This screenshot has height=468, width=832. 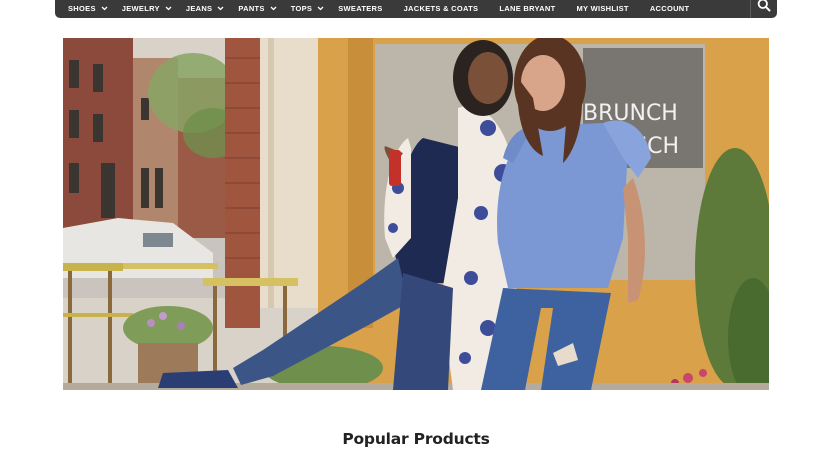 I want to click on nav-item-label: LANE BRYANT, so click(x=527, y=8).